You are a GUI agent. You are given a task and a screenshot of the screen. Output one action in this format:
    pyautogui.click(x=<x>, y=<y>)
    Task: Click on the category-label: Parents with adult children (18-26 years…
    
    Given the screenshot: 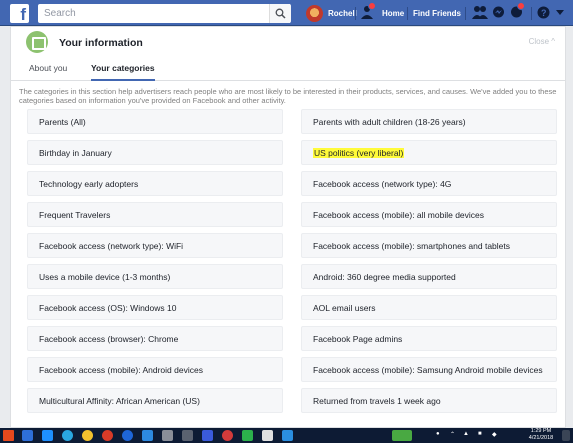 What is the action you would take?
    pyautogui.click(x=389, y=121)
    